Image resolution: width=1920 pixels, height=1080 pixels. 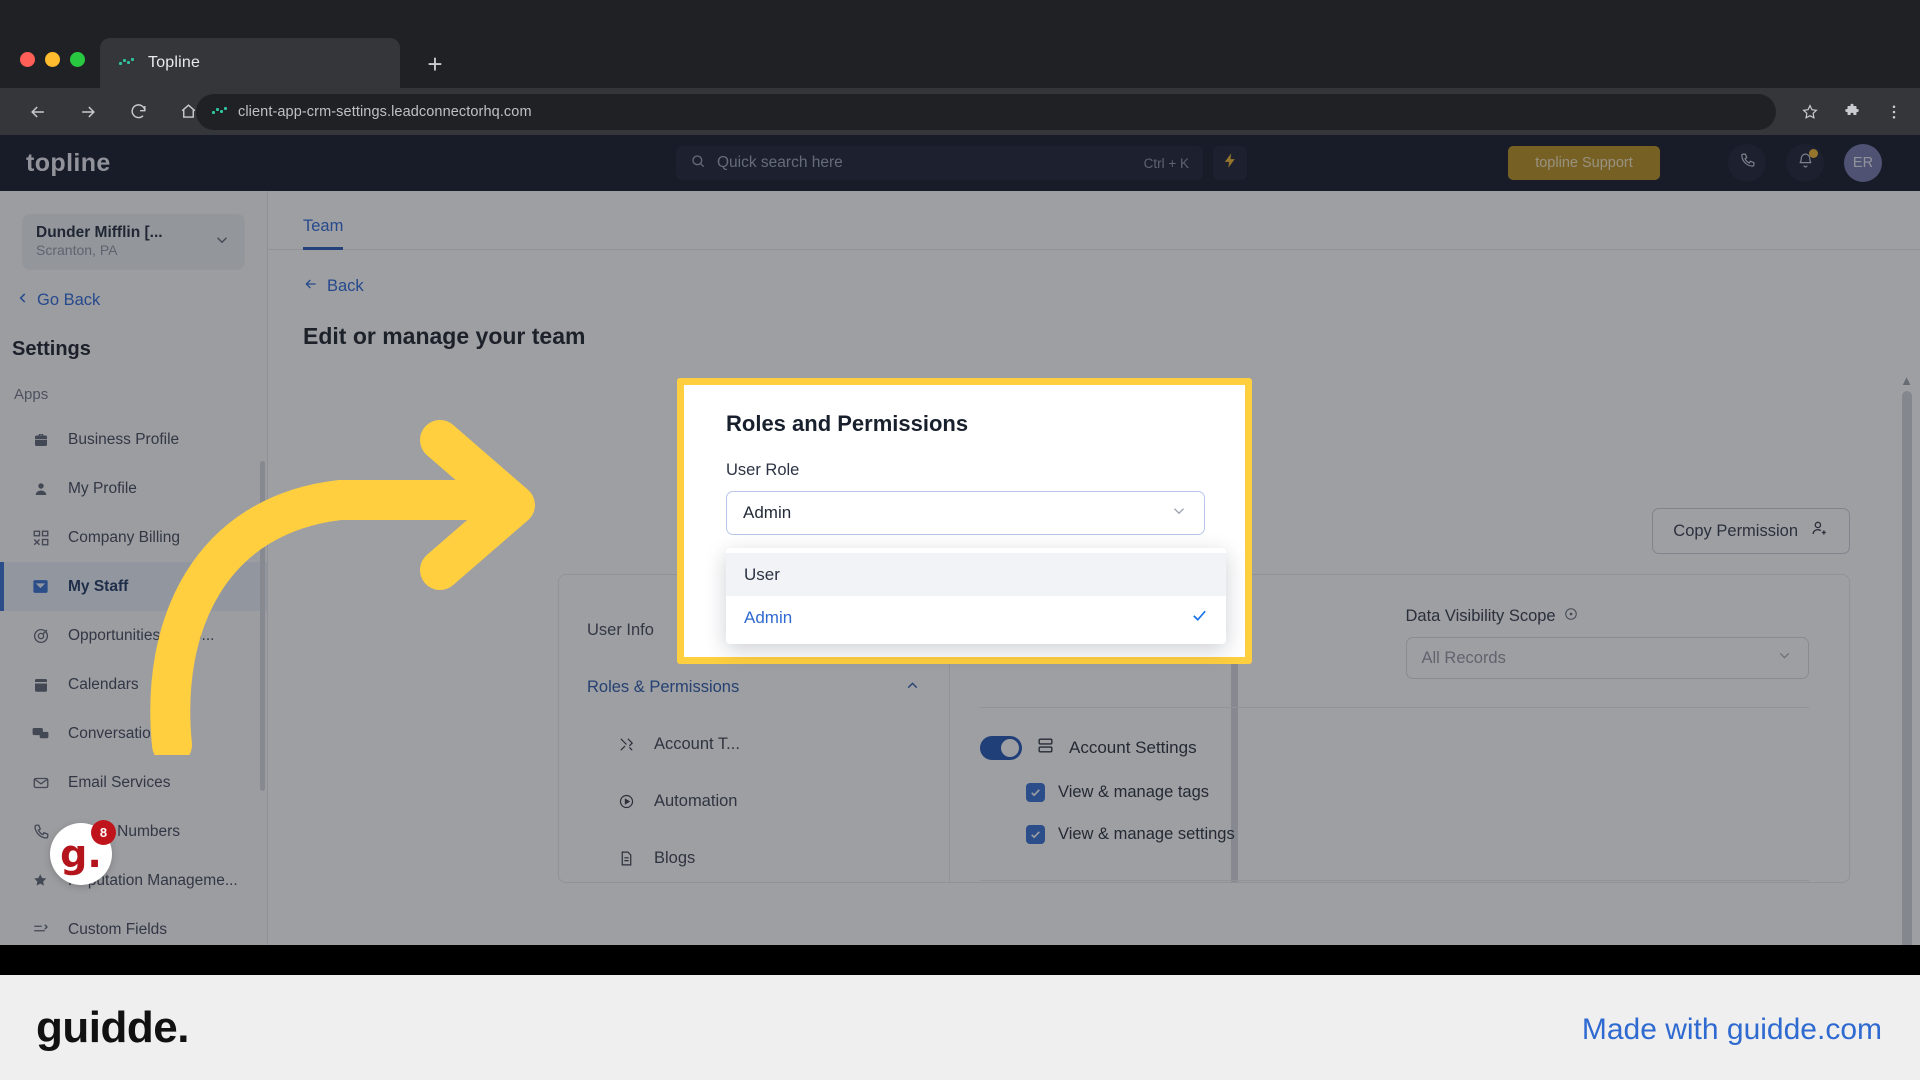 What do you see at coordinates (965, 513) in the screenshot?
I see `user-role-select: Admin` at bounding box center [965, 513].